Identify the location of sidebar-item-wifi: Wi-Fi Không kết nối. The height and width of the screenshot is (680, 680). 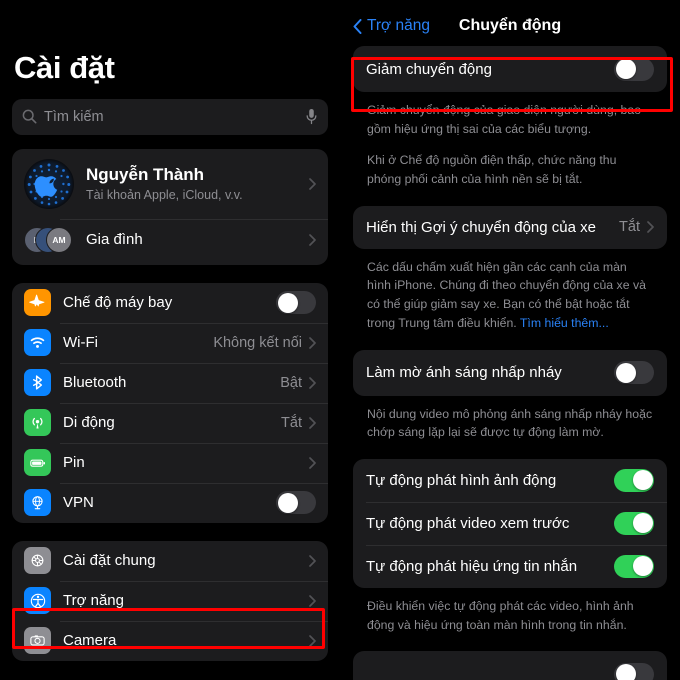
(170, 342).